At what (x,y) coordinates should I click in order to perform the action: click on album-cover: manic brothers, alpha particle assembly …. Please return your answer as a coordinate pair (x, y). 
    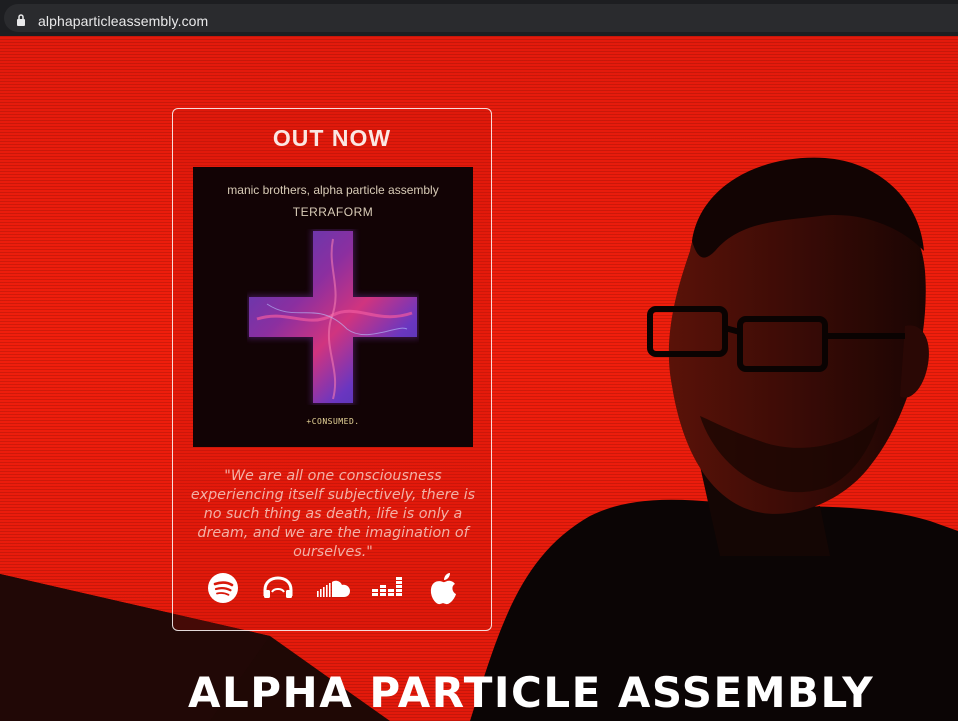
    Looking at the image, I should click on (333, 307).